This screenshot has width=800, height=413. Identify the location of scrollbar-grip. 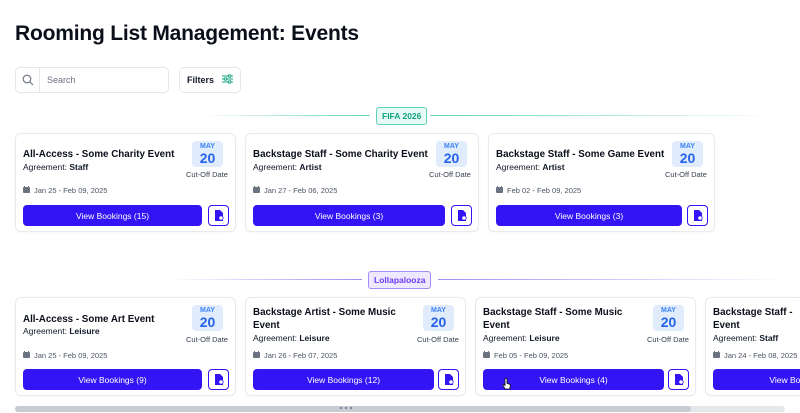
(346, 408).